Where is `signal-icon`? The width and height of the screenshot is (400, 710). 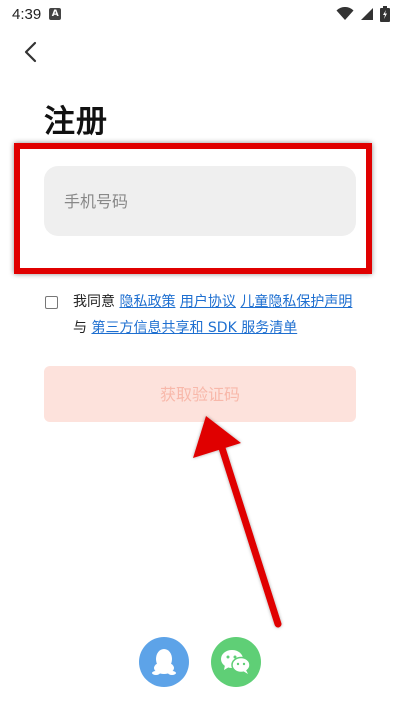
signal-icon is located at coordinates (367, 14).